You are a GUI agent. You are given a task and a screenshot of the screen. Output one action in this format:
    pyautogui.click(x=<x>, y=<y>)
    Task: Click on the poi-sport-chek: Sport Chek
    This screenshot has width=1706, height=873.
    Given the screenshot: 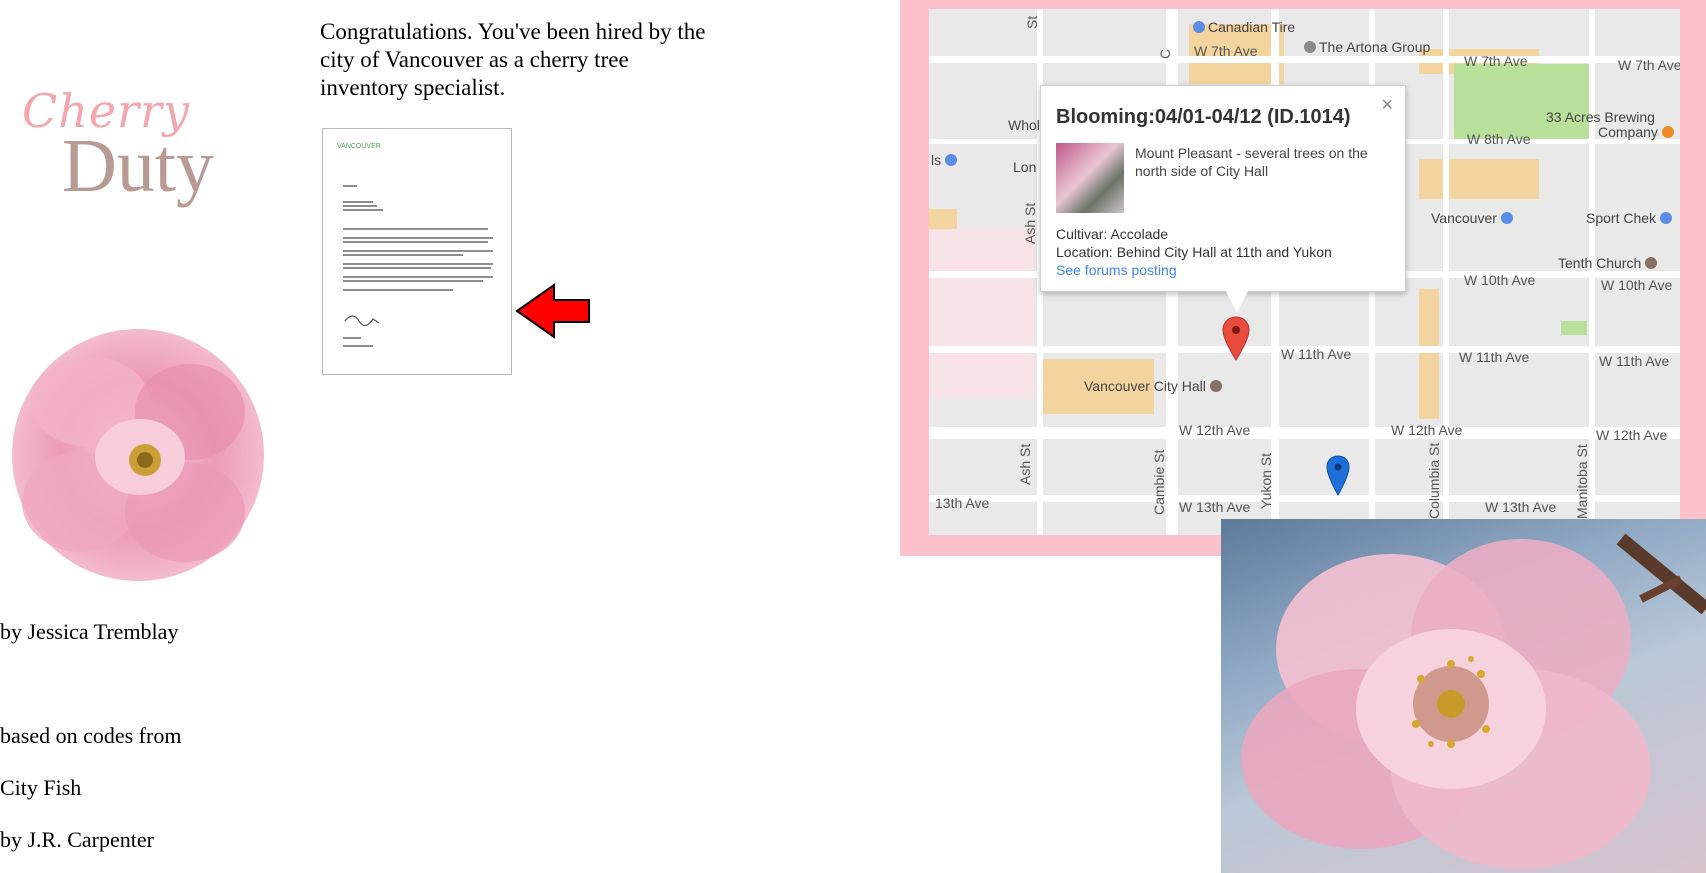 What is the action you would take?
    pyautogui.click(x=1630, y=218)
    